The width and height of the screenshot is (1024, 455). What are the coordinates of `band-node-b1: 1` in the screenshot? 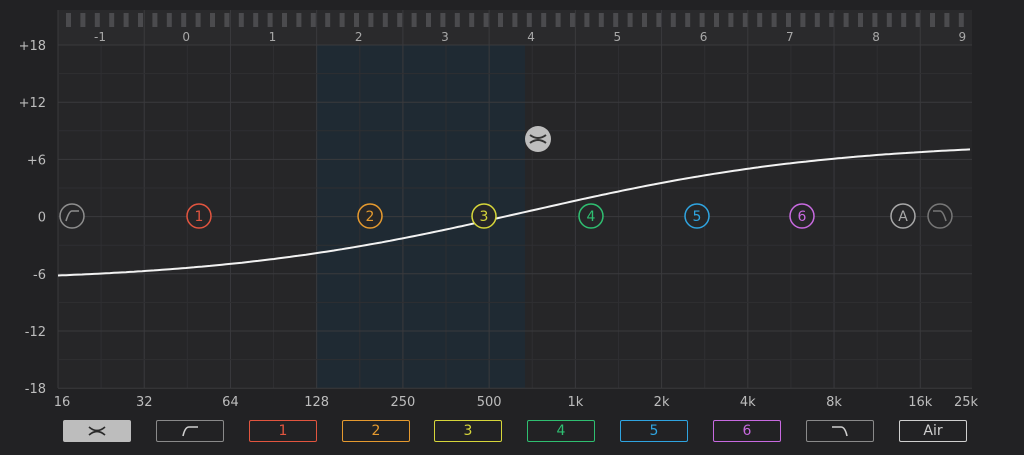 It's located at (199, 216).